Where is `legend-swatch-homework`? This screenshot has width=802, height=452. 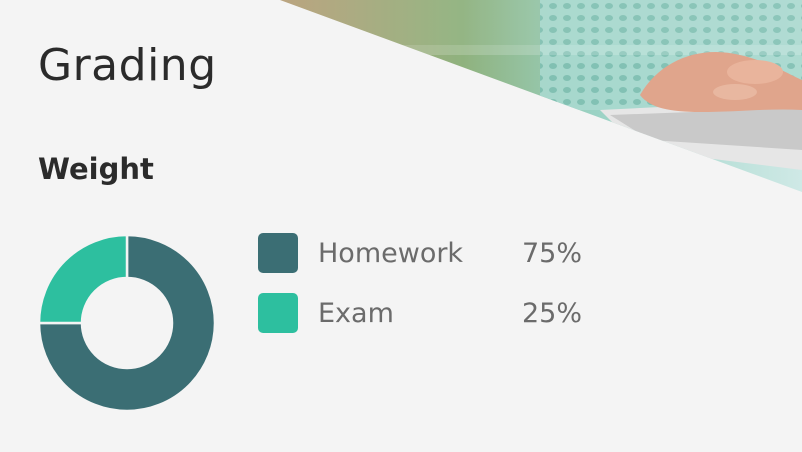
legend-swatch-homework is located at coordinates (278, 253).